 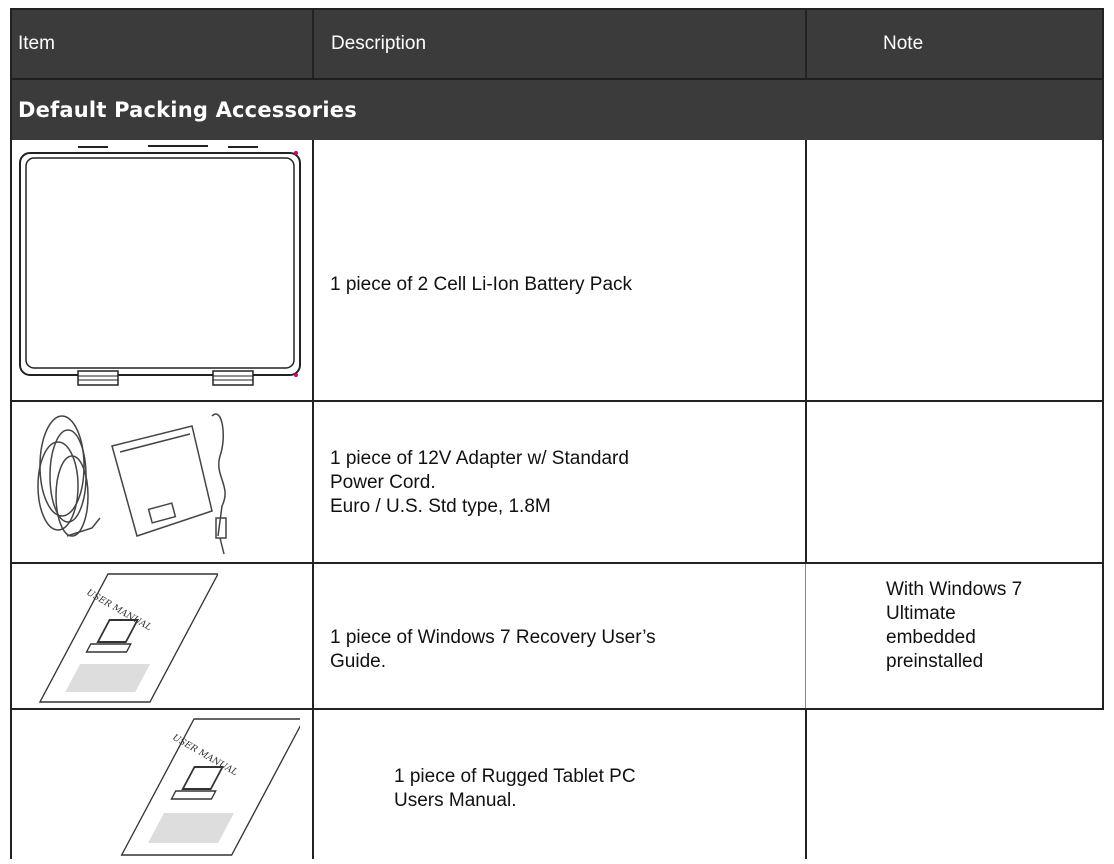 What do you see at coordinates (161, 268) in the screenshot?
I see `battery-pack-image` at bounding box center [161, 268].